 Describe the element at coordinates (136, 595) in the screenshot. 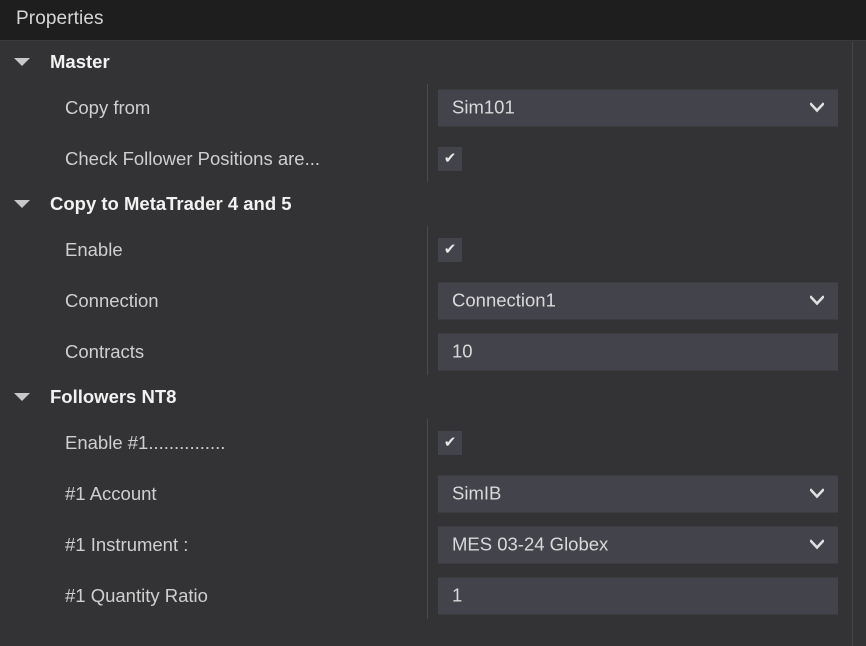

I see `property-label-1-quantity-ratio: #1 Quantity Ratio` at that location.